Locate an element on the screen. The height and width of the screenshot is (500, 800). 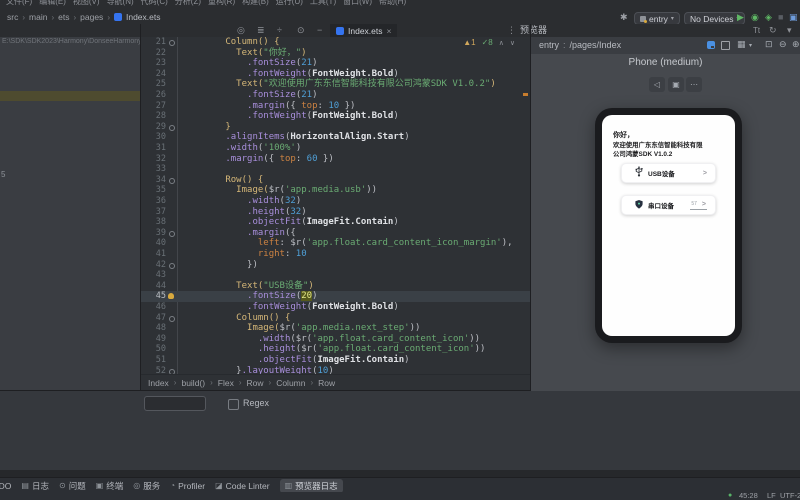
menu-item: 构建(B) is located at coordinates (255, 3).